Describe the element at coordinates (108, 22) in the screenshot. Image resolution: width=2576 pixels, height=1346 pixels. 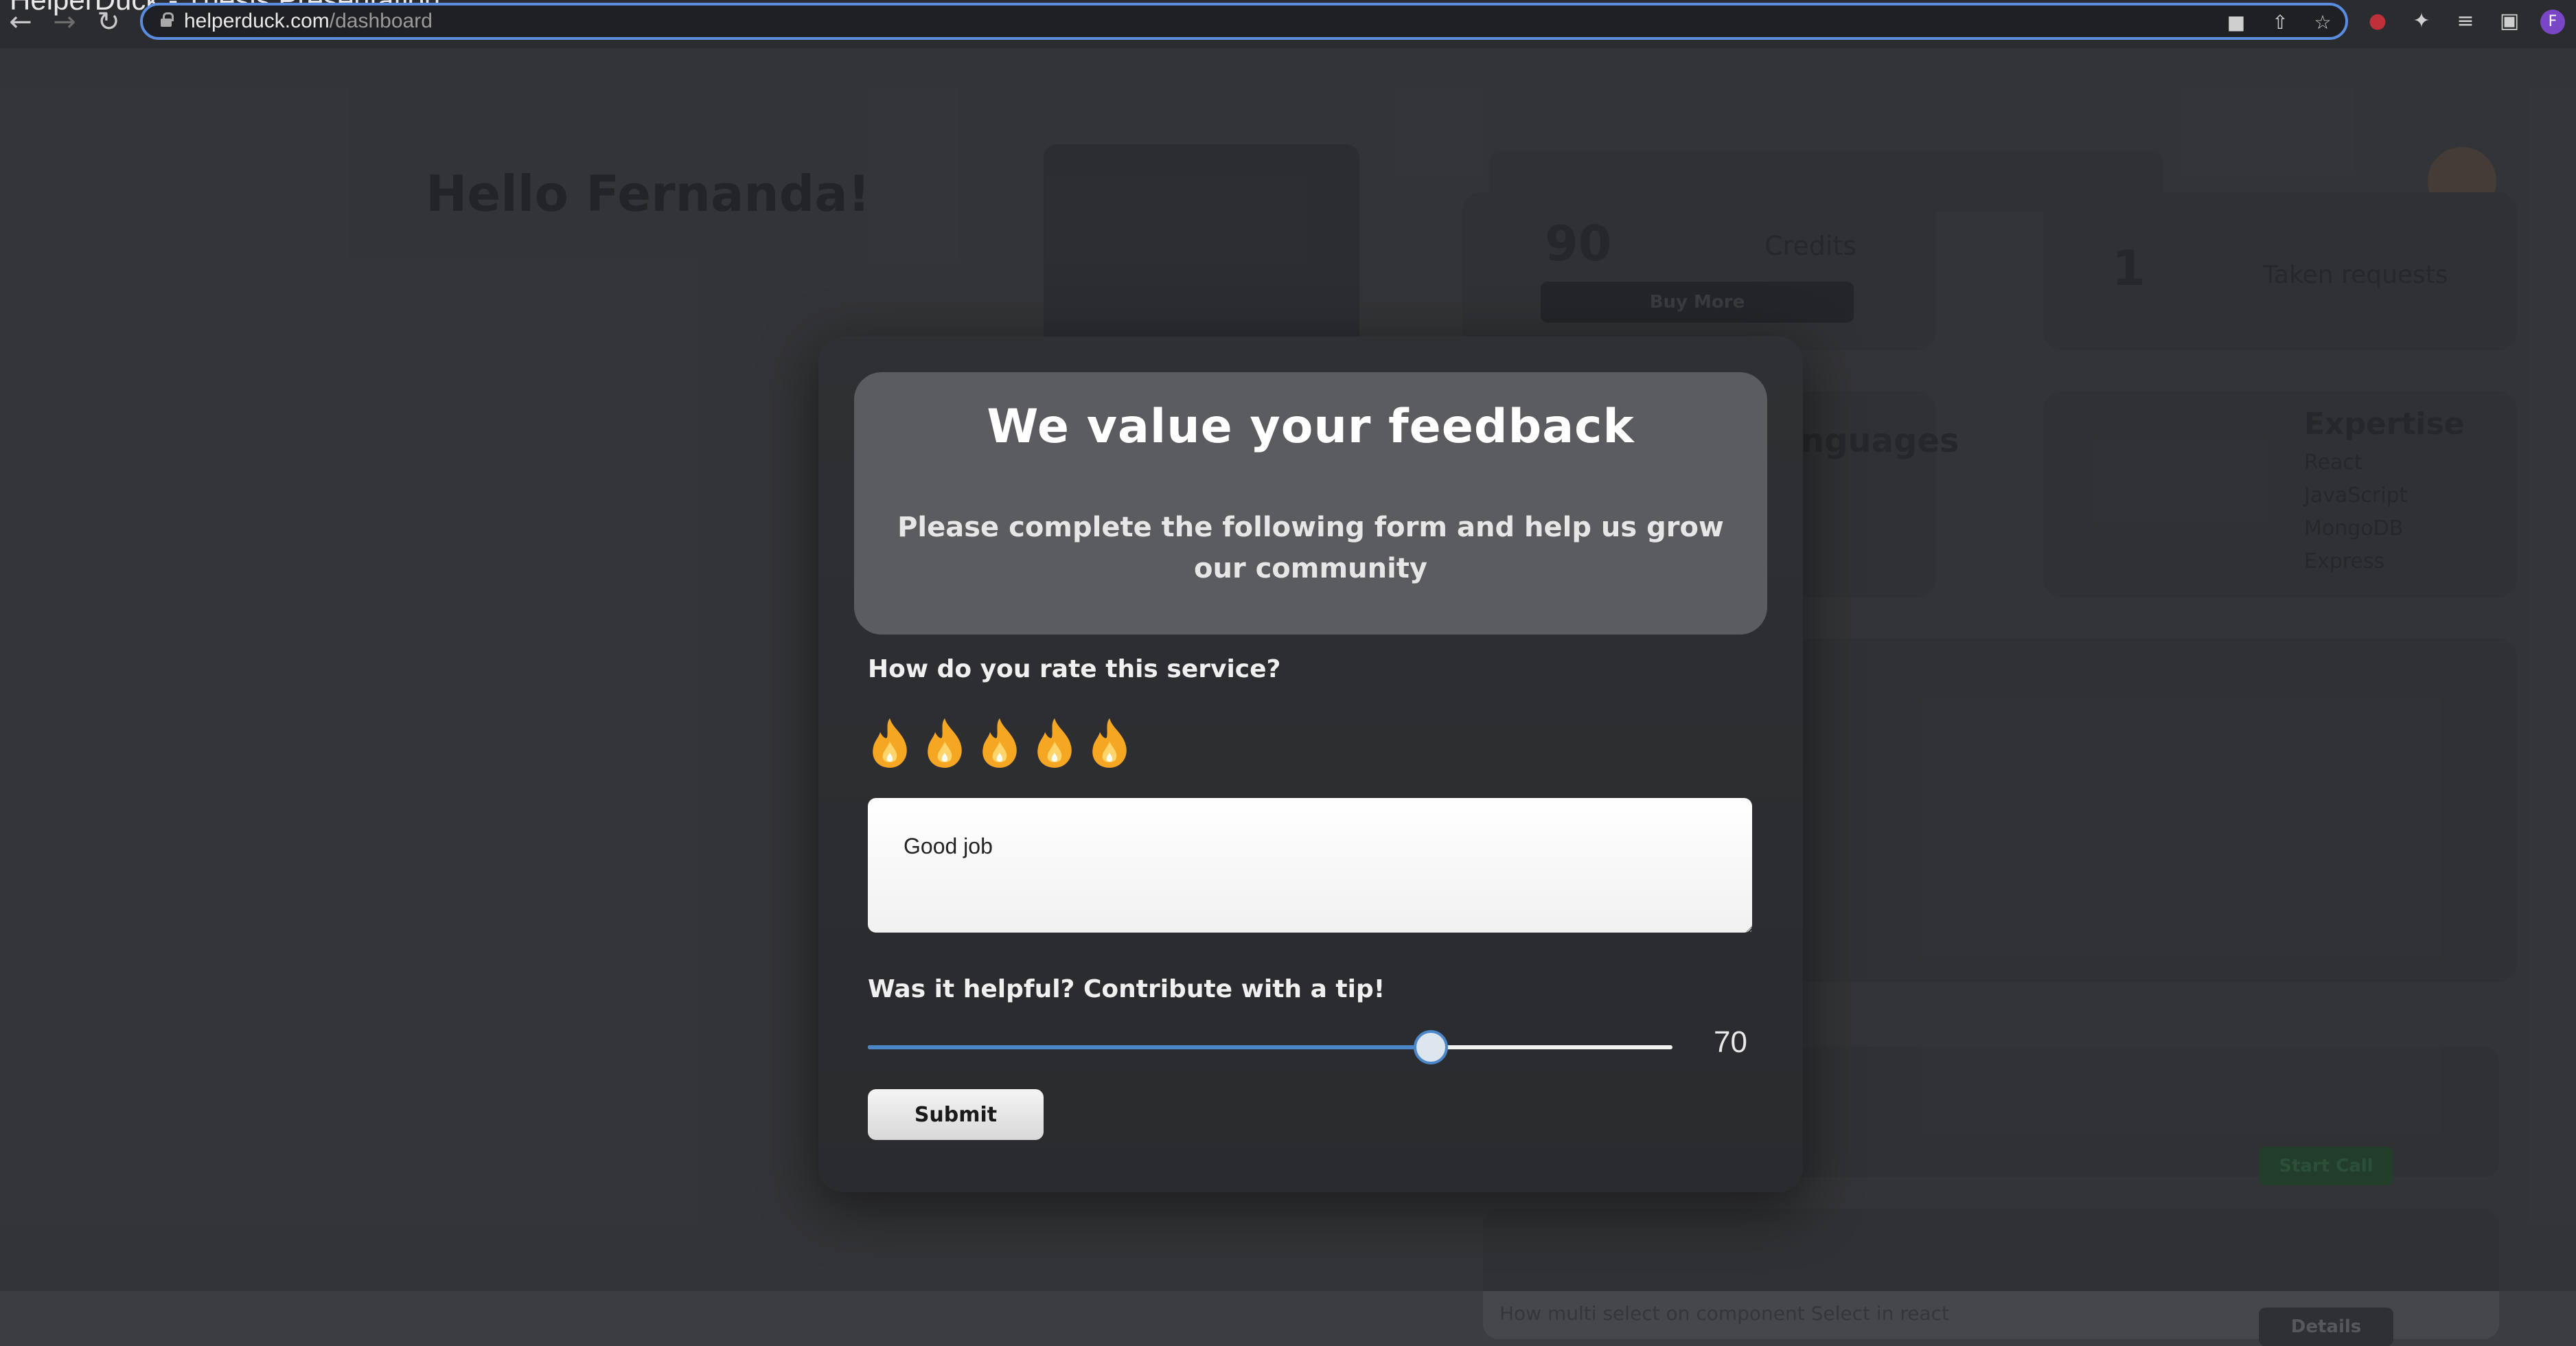
I see `reload-icon: ↻` at that location.